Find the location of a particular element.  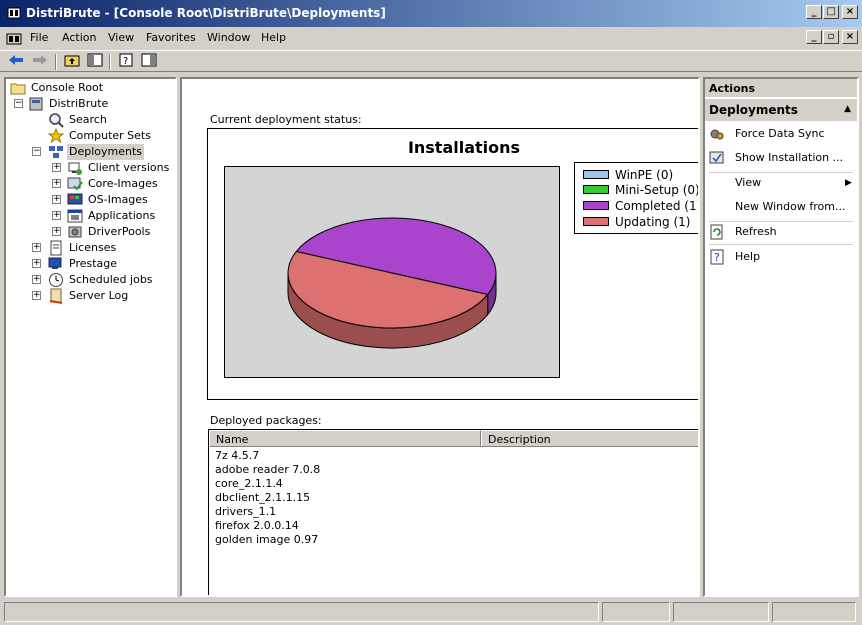

folder-icon is located at coordinates (18, 89).